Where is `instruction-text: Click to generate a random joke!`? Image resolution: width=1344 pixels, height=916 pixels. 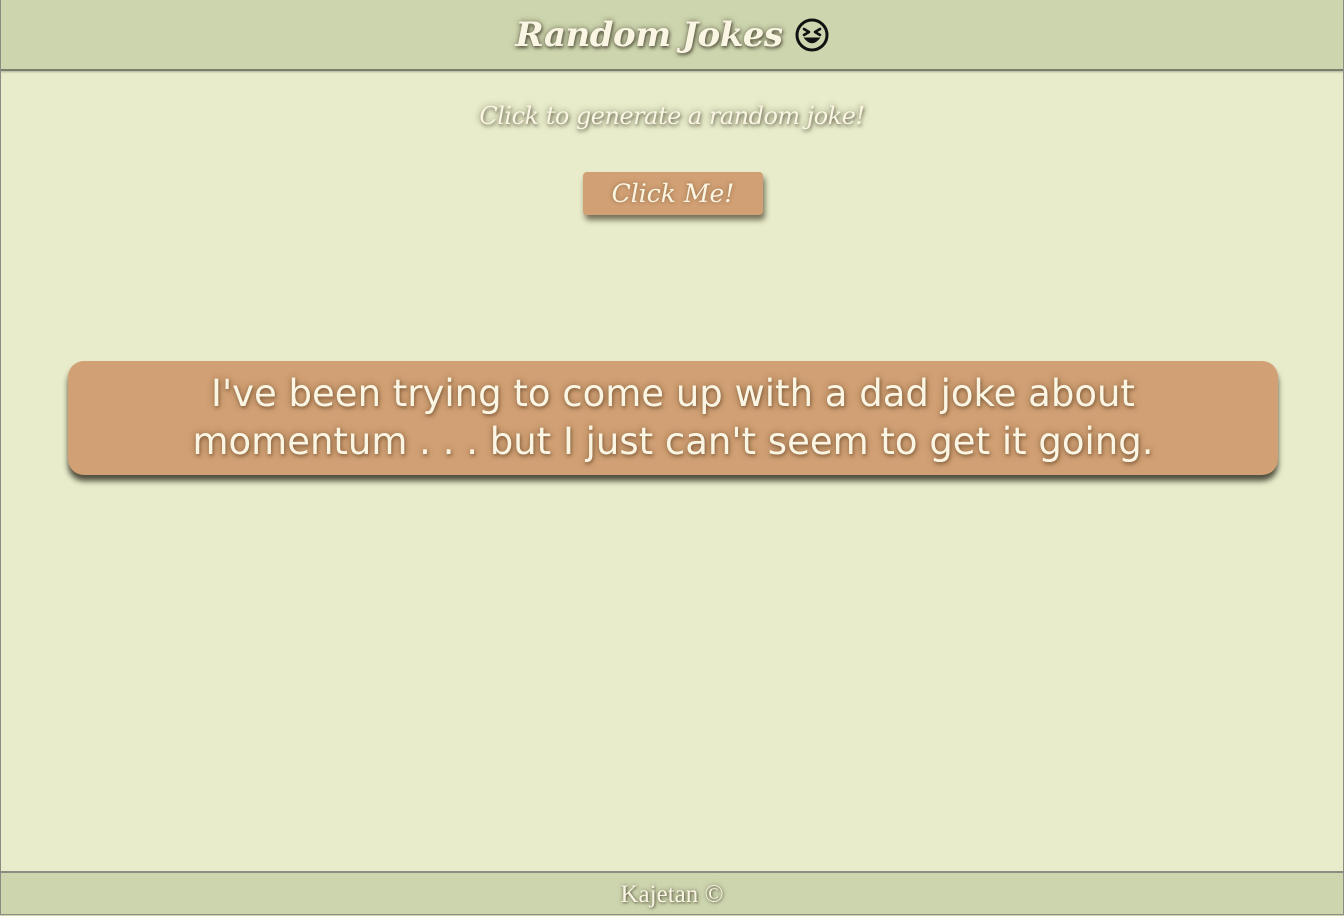
instruction-text: Click to generate a random joke! is located at coordinates (672, 116).